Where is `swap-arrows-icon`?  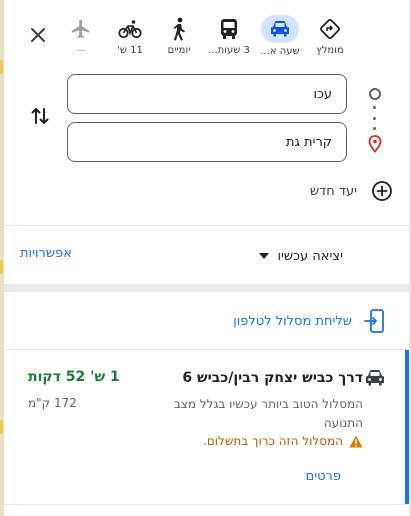
swap-arrows-icon is located at coordinates (40, 116).